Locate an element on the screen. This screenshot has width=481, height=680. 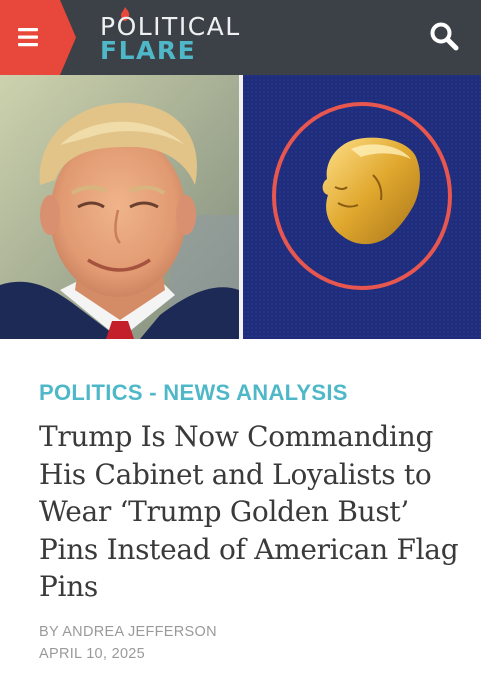
site-logo: POLITICAL FLARE is located at coordinates (170, 36).